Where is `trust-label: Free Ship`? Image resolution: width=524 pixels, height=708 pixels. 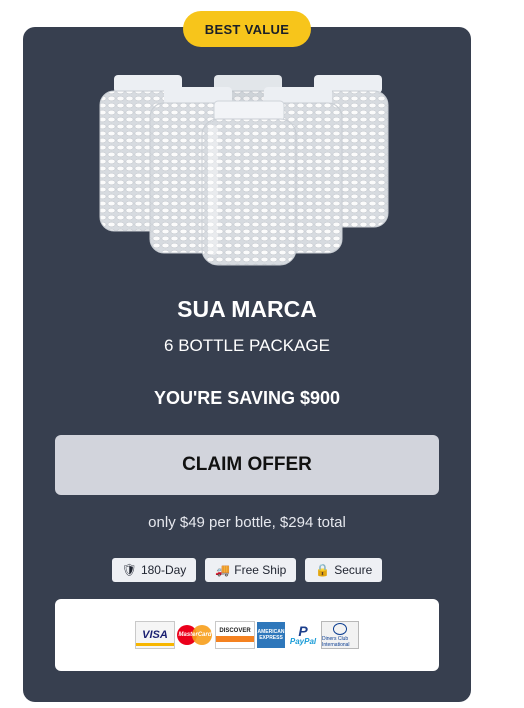 trust-label: Free Ship is located at coordinates (260, 570).